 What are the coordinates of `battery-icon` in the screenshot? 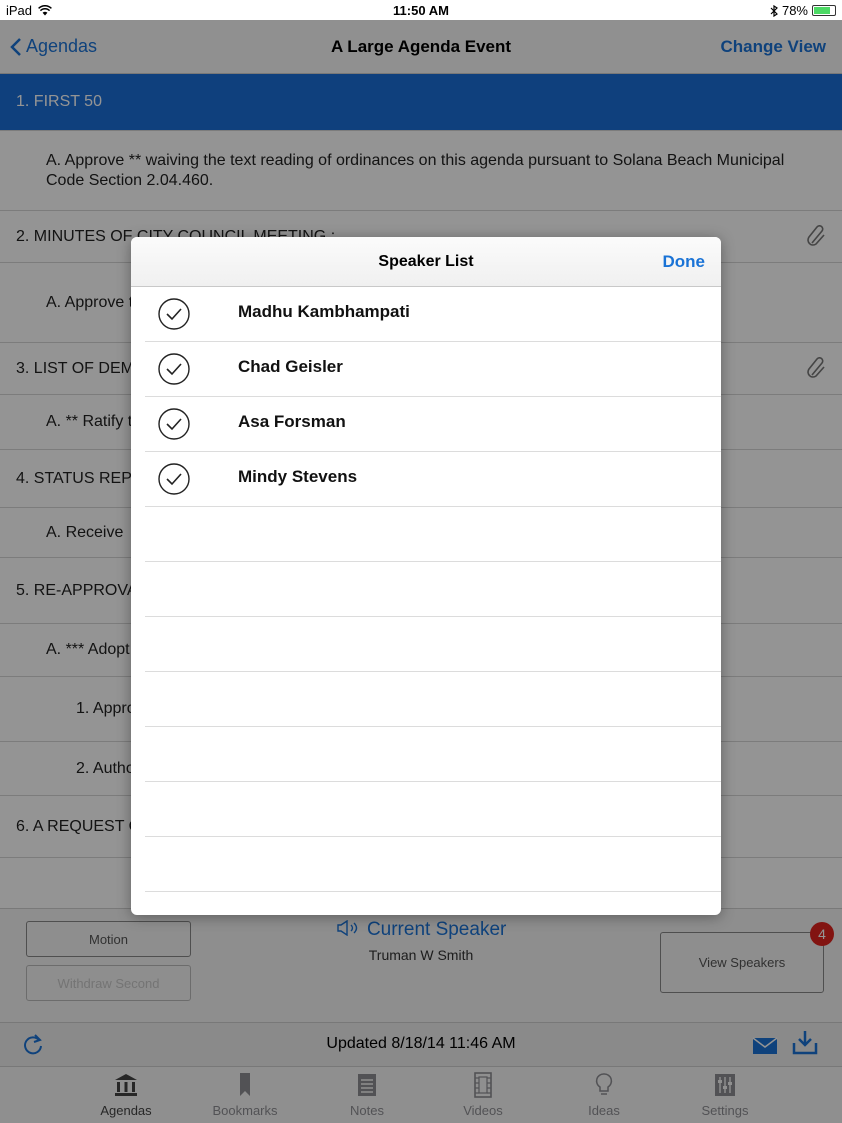 It's located at (824, 10).